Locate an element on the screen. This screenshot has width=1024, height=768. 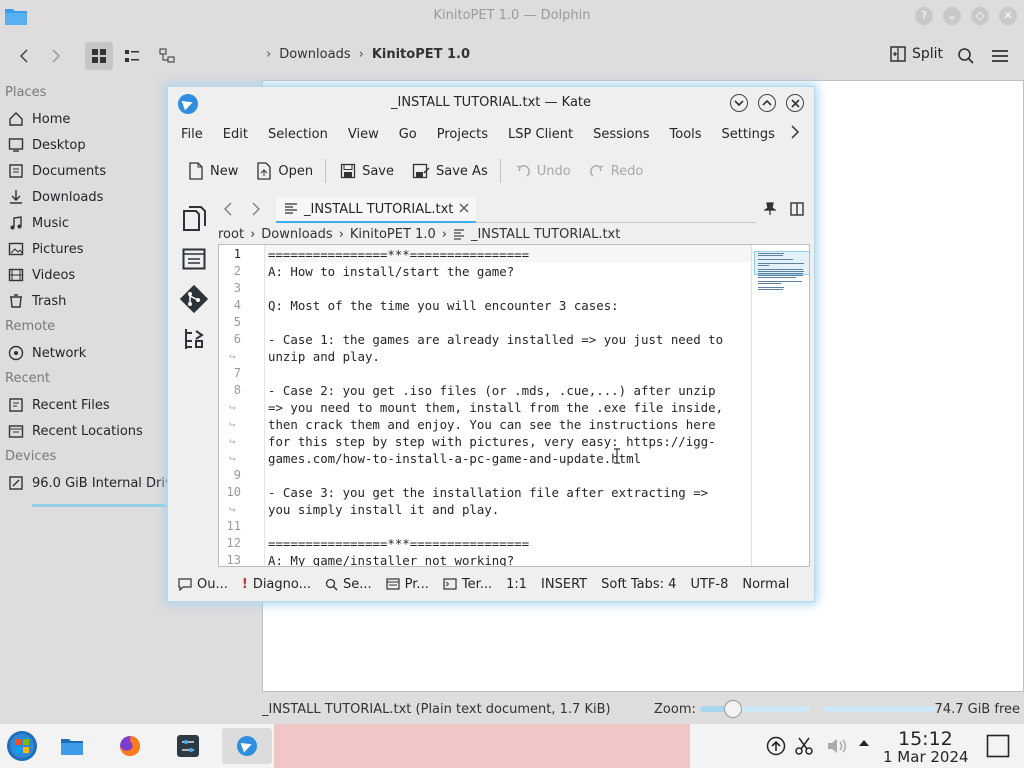
icons-view-button is located at coordinates (99, 56).